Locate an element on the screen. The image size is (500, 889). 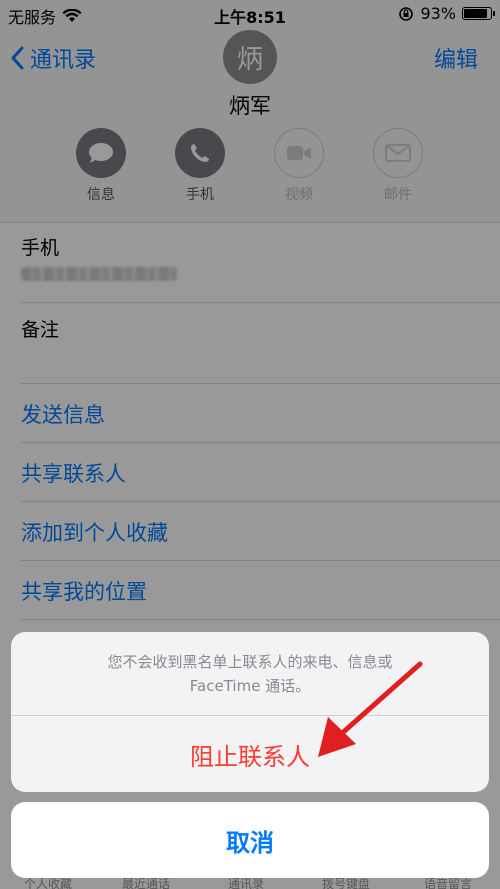
cancel-button: 取消 is located at coordinates (250, 840).